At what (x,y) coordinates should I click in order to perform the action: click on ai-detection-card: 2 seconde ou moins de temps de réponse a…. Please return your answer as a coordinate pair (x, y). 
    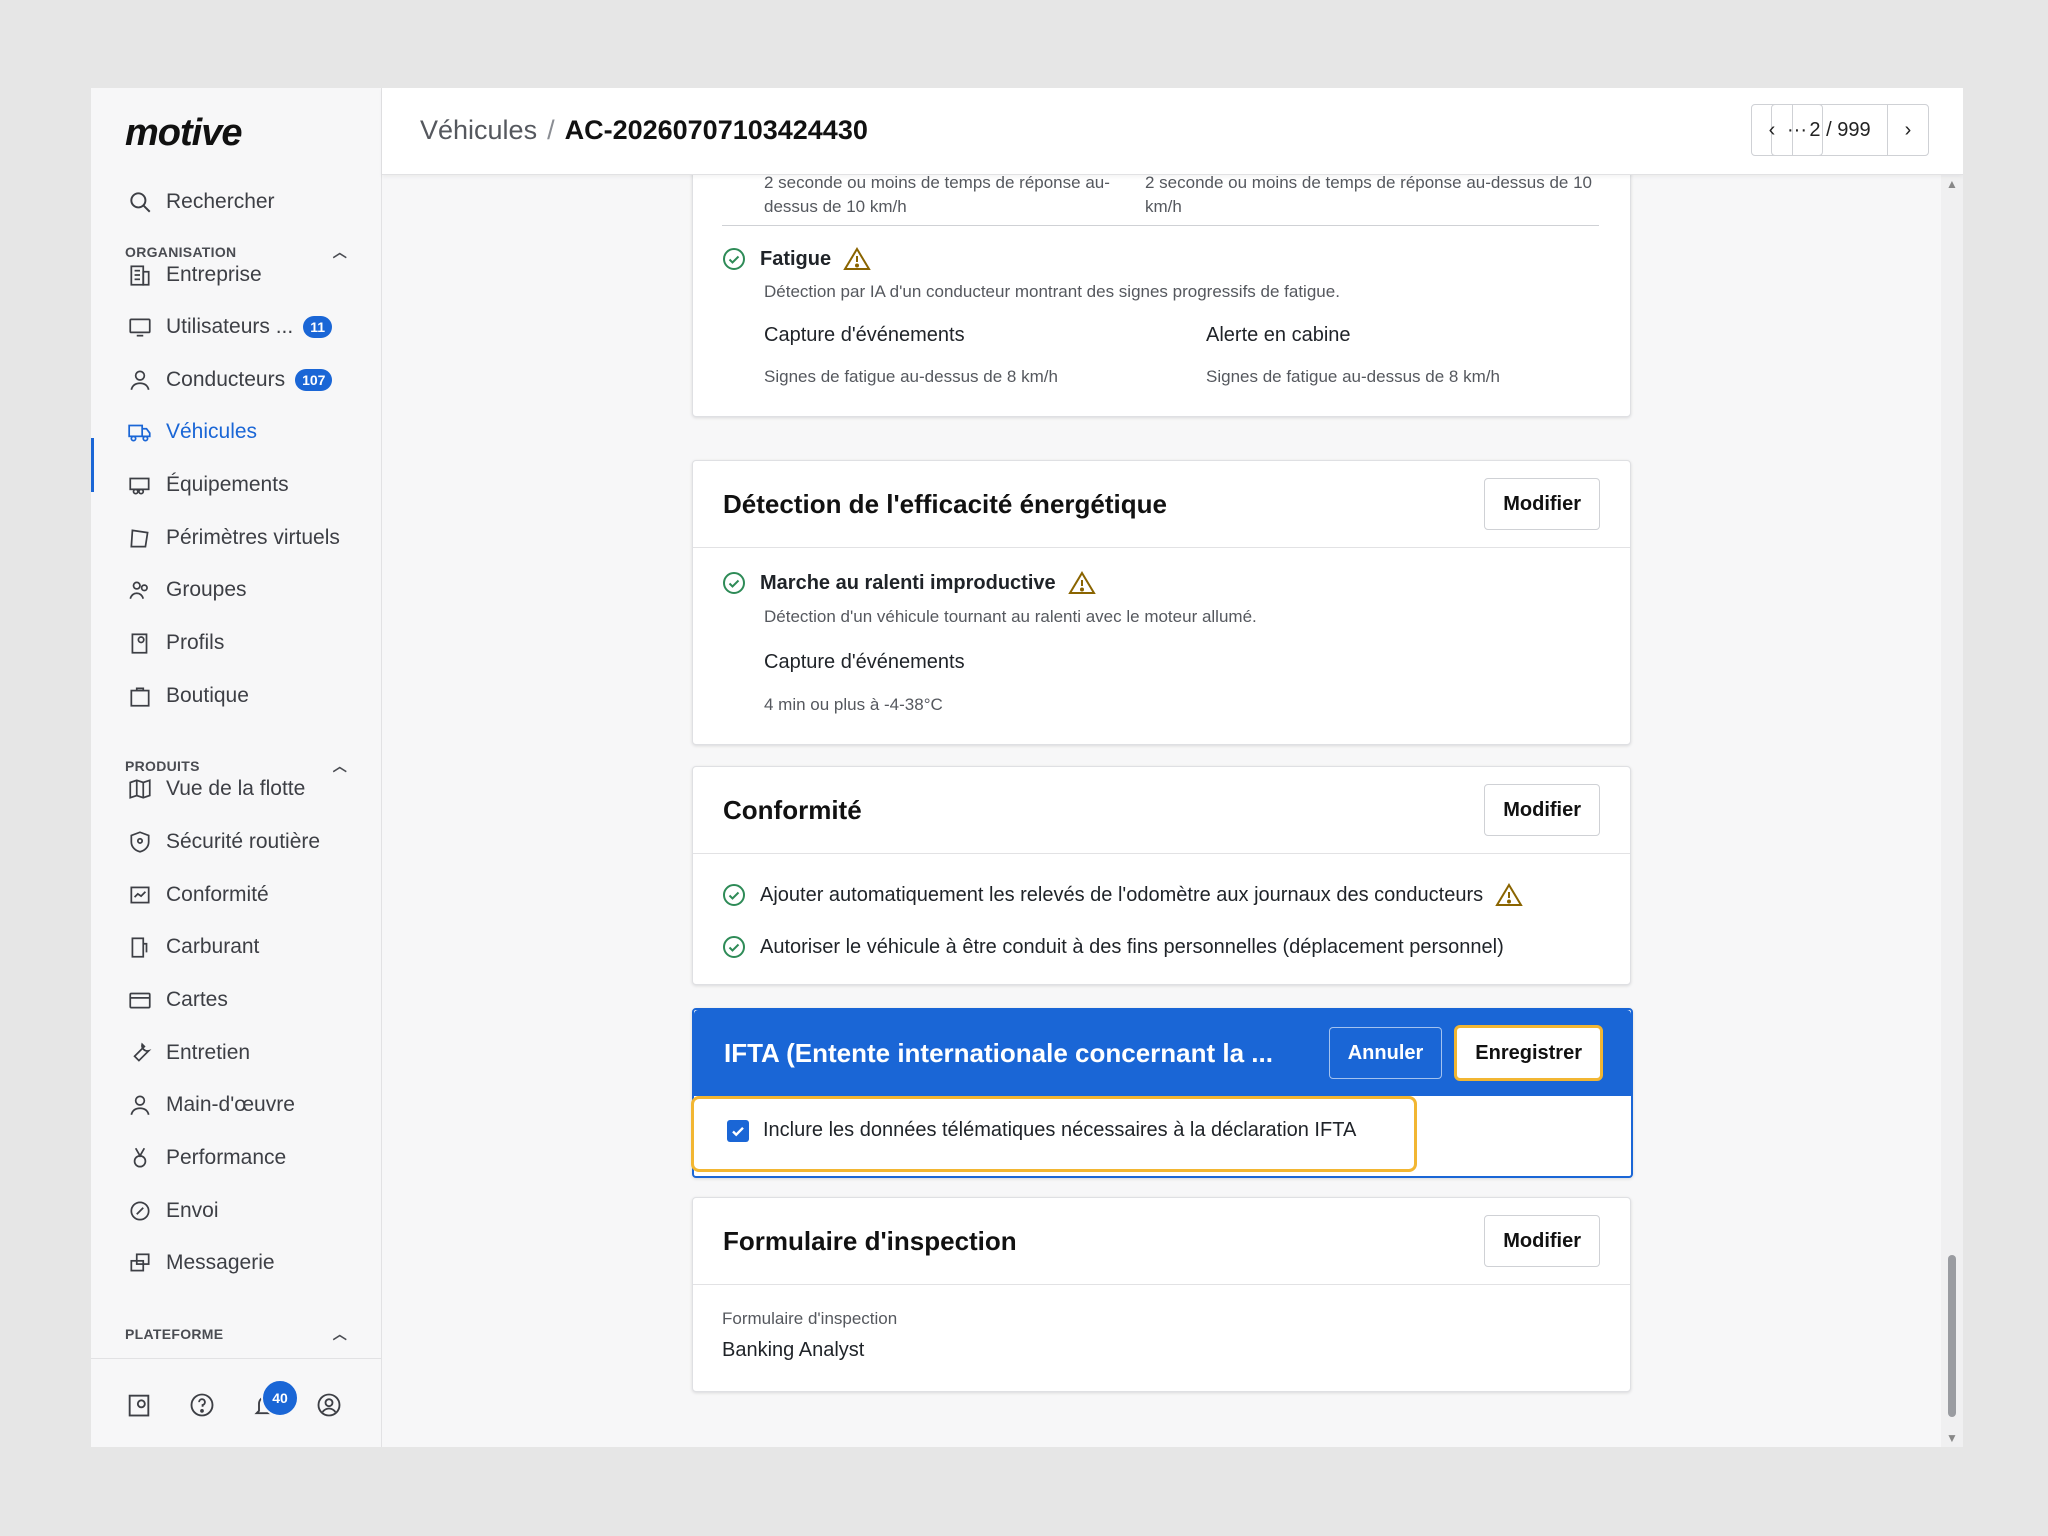
    Looking at the image, I should click on (1161, 296).